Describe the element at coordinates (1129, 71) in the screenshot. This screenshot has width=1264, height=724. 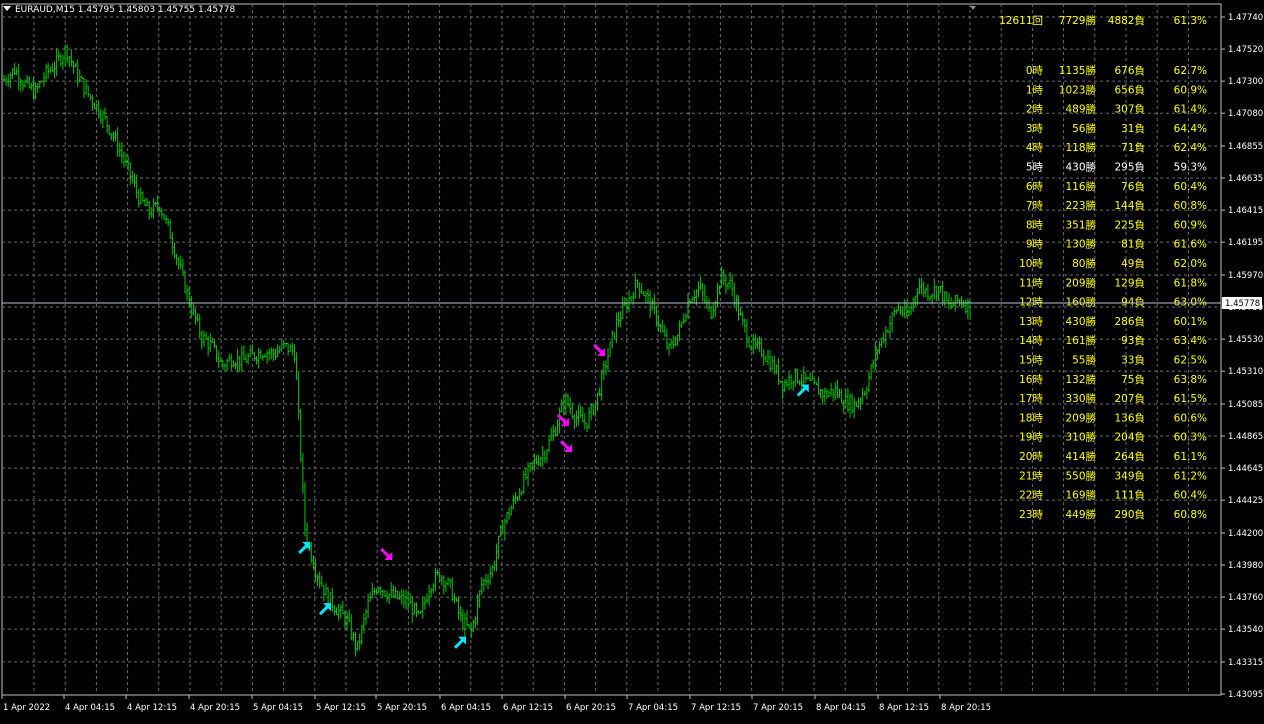
I see `stat-cell: 676負` at that location.